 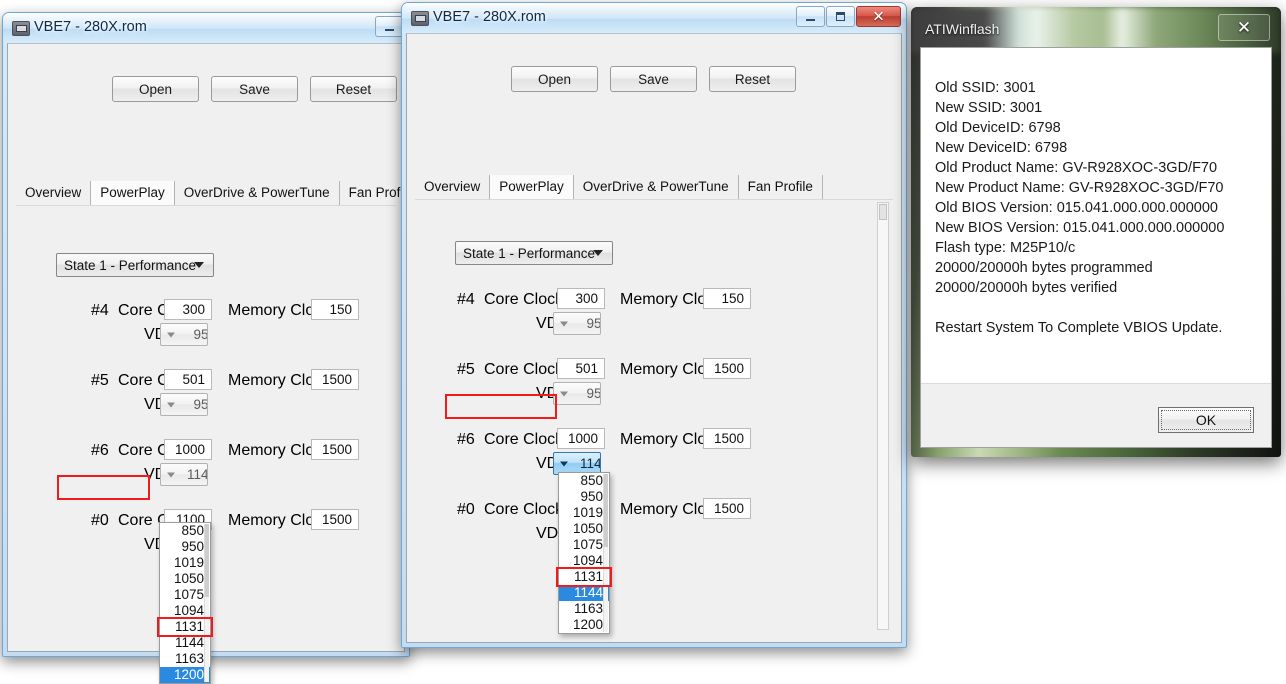 What do you see at coordinates (883, 416) in the screenshot?
I see `panel-scrollbar` at bounding box center [883, 416].